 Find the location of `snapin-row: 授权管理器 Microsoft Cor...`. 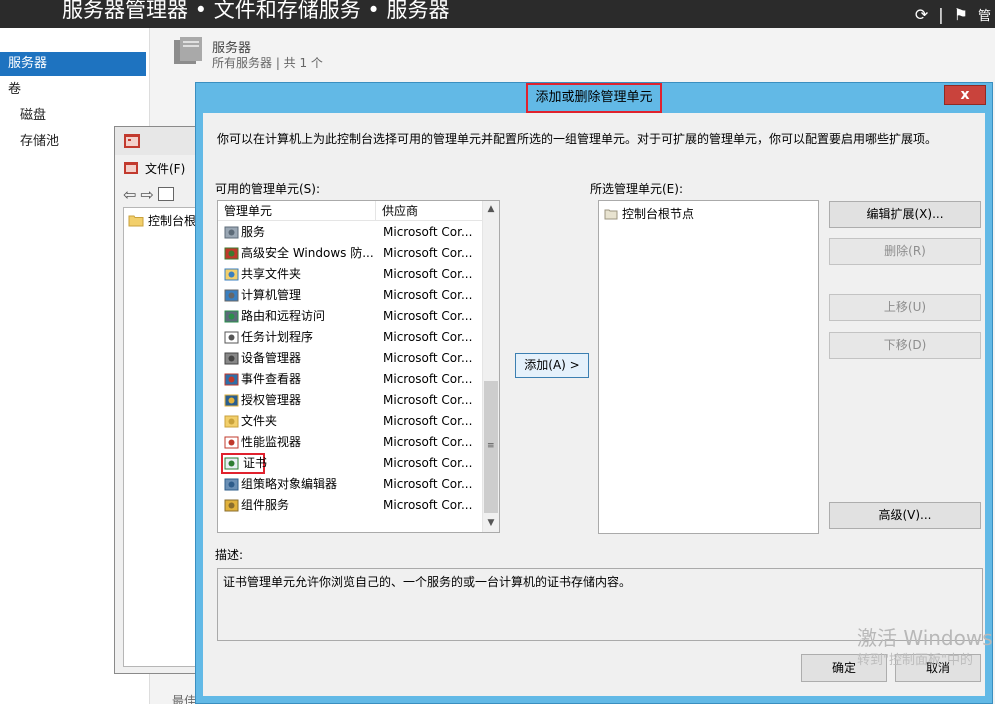

snapin-row: 授权管理器 Microsoft Cor... is located at coordinates (350, 400).